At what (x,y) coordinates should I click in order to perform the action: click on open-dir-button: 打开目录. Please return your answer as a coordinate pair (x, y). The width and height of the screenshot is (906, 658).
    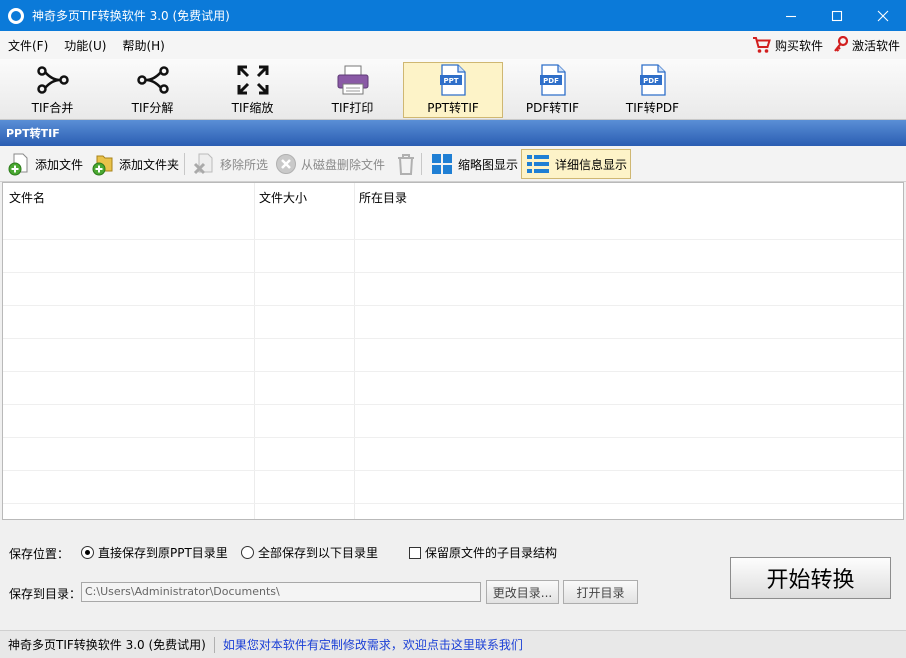
    Looking at the image, I should click on (600, 592).